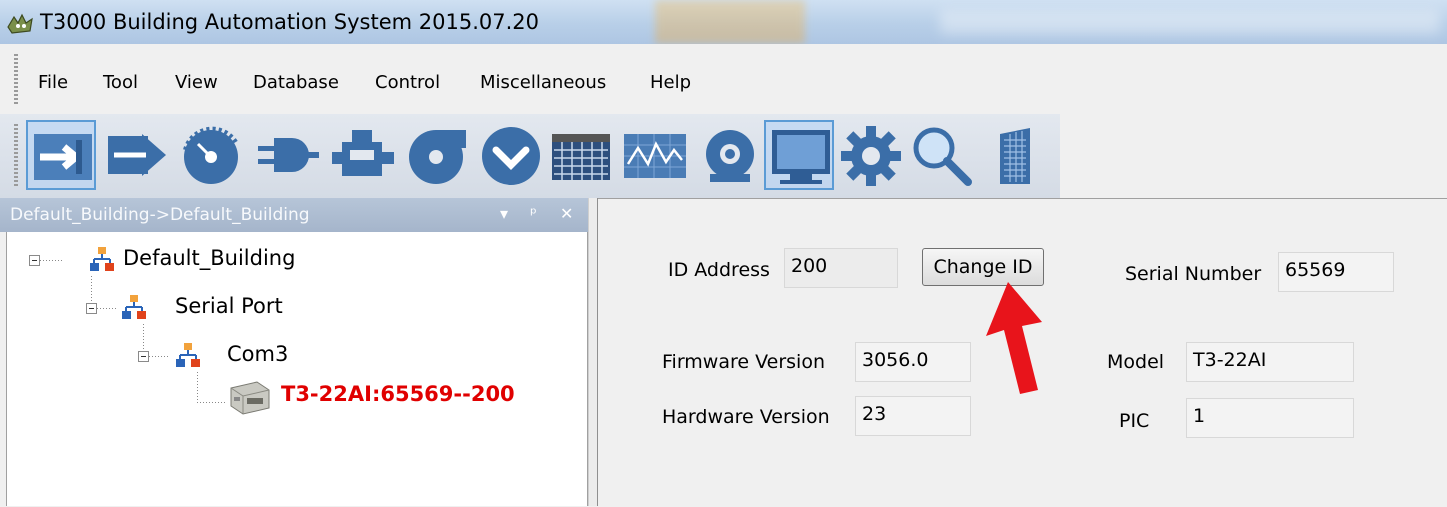 The width and height of the screenshot is (1447, 507). I want to click on menu-database: Database, so click(296, 82).